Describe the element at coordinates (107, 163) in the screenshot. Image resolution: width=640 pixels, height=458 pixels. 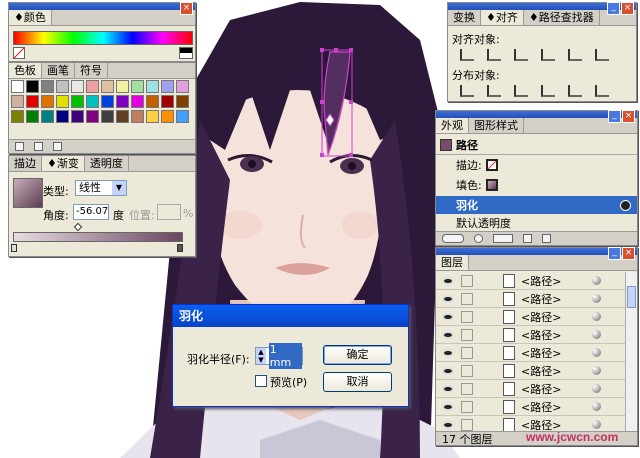
I see `tab-transparency: 透明度` at that location.